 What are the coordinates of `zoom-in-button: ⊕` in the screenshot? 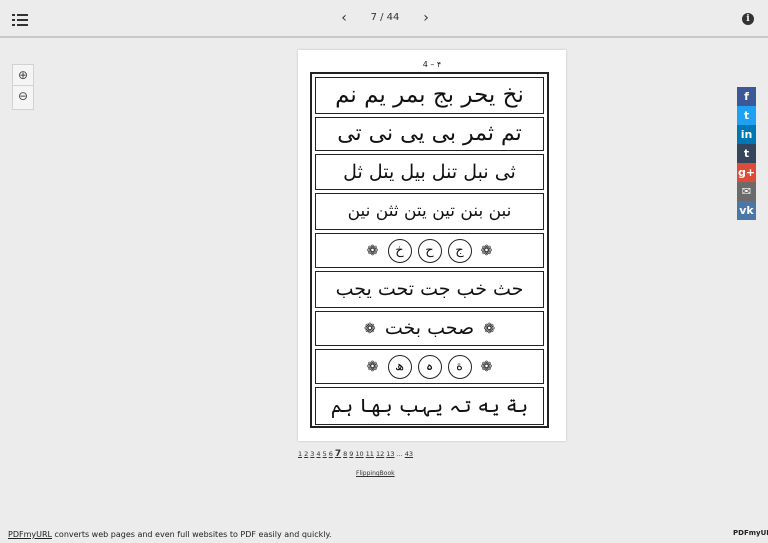 It's located at (23, 75).